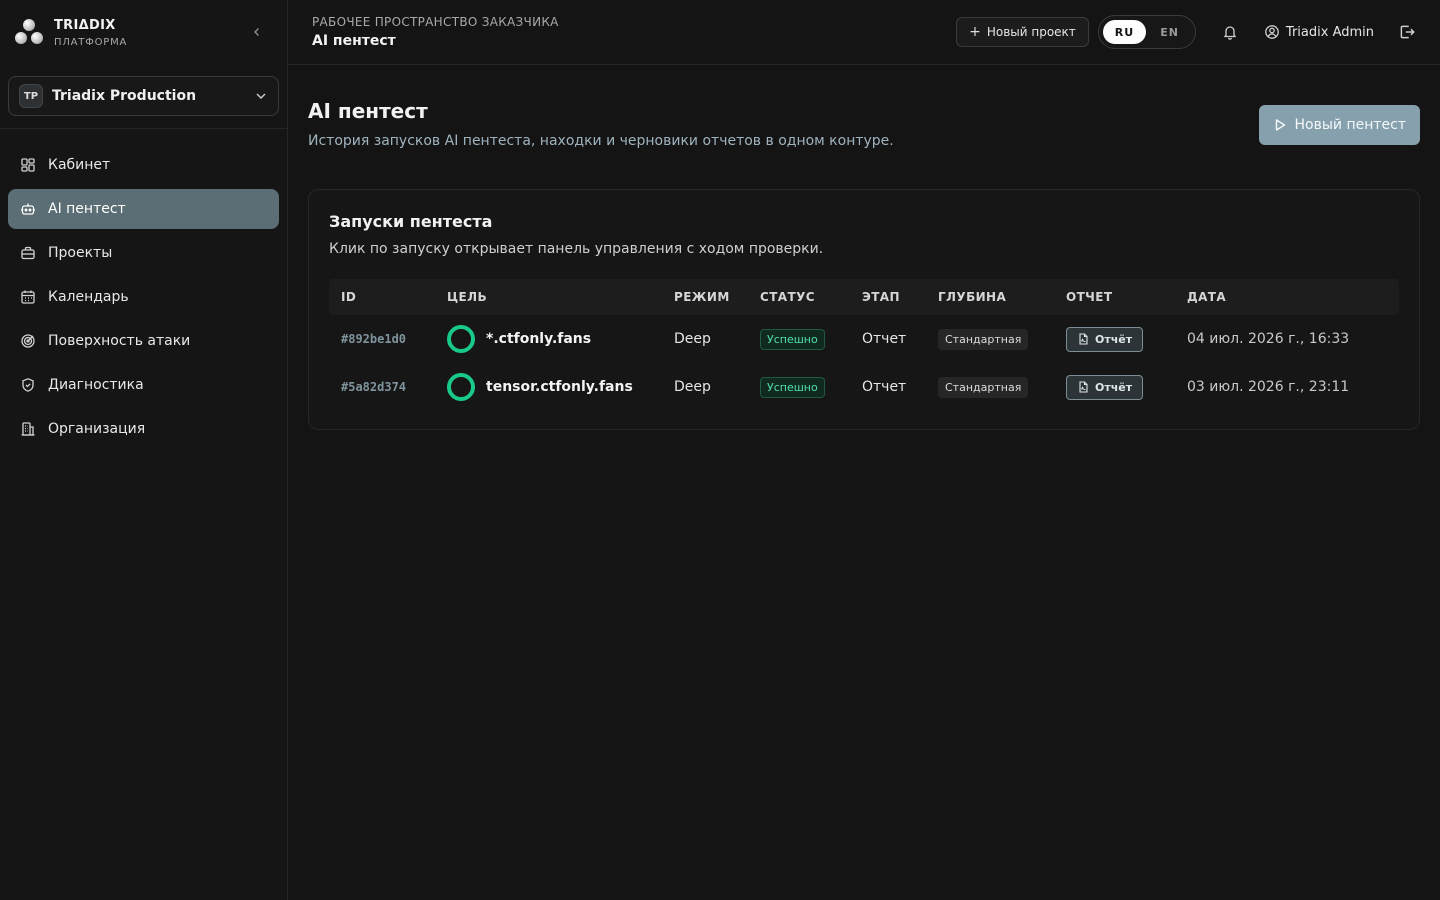 The height and width of the screenshot is (900, 1440). Describe the element at coordinates (374, 339) in the screenshot. I see `run-id: #892be1d0` at that location.